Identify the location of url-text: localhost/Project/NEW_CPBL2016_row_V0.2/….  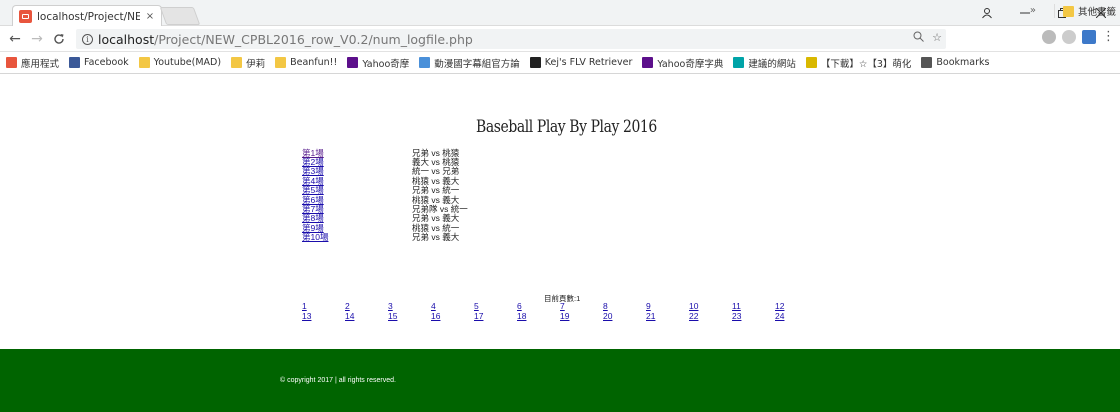
(285, 39).